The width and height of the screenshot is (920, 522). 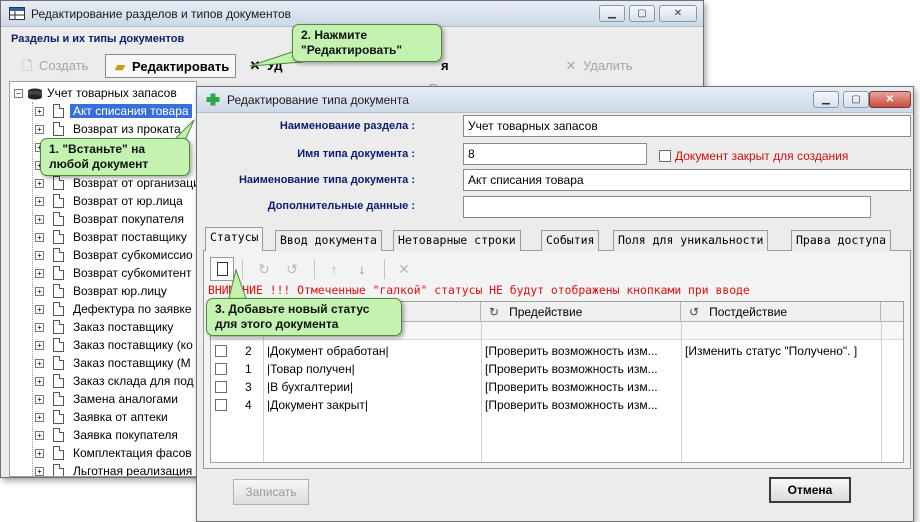 What do you see at coordinates (18, 94) in the screenshot?
I see `collapse-icon: −` at bounding box center [18, 94].